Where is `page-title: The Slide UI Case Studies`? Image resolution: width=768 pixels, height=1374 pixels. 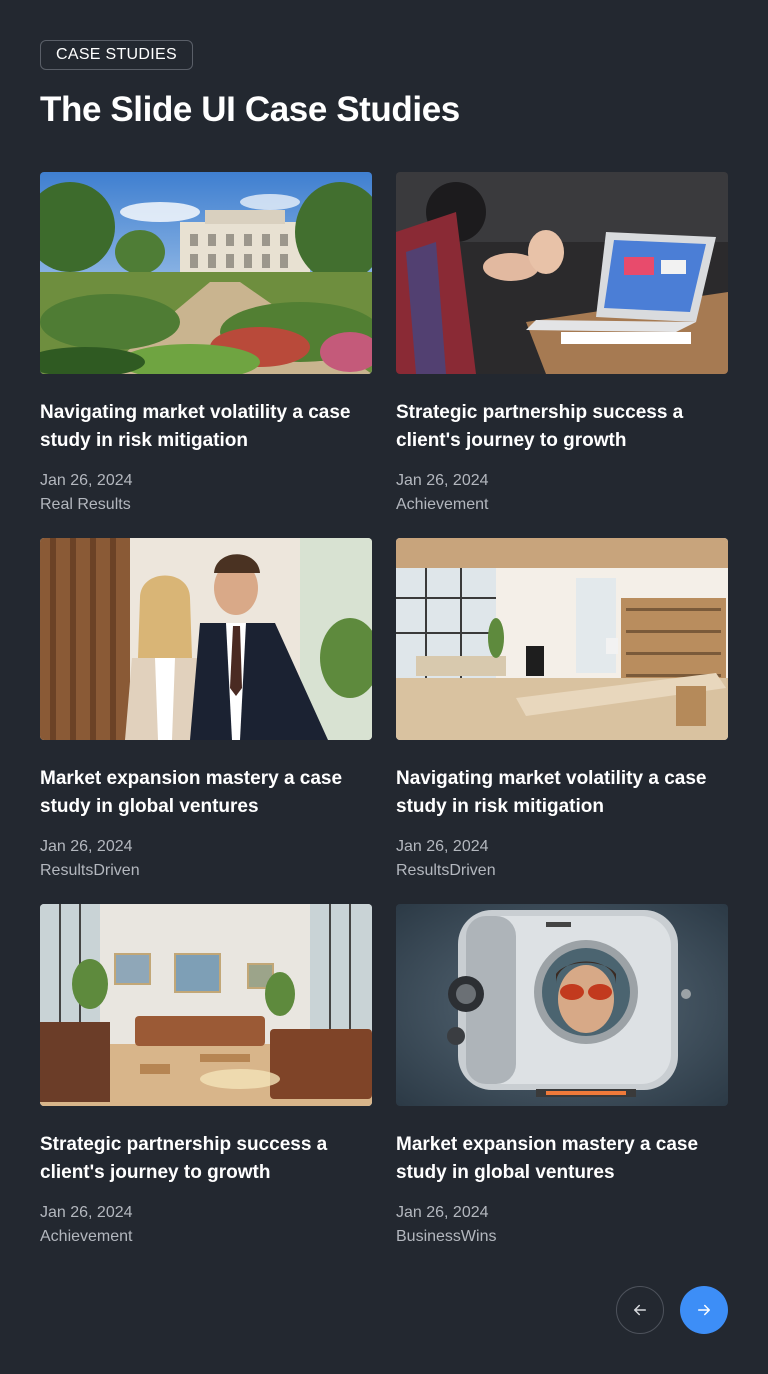 page-title: The Slide UI Case Studies is located at coordinates (250, 109).